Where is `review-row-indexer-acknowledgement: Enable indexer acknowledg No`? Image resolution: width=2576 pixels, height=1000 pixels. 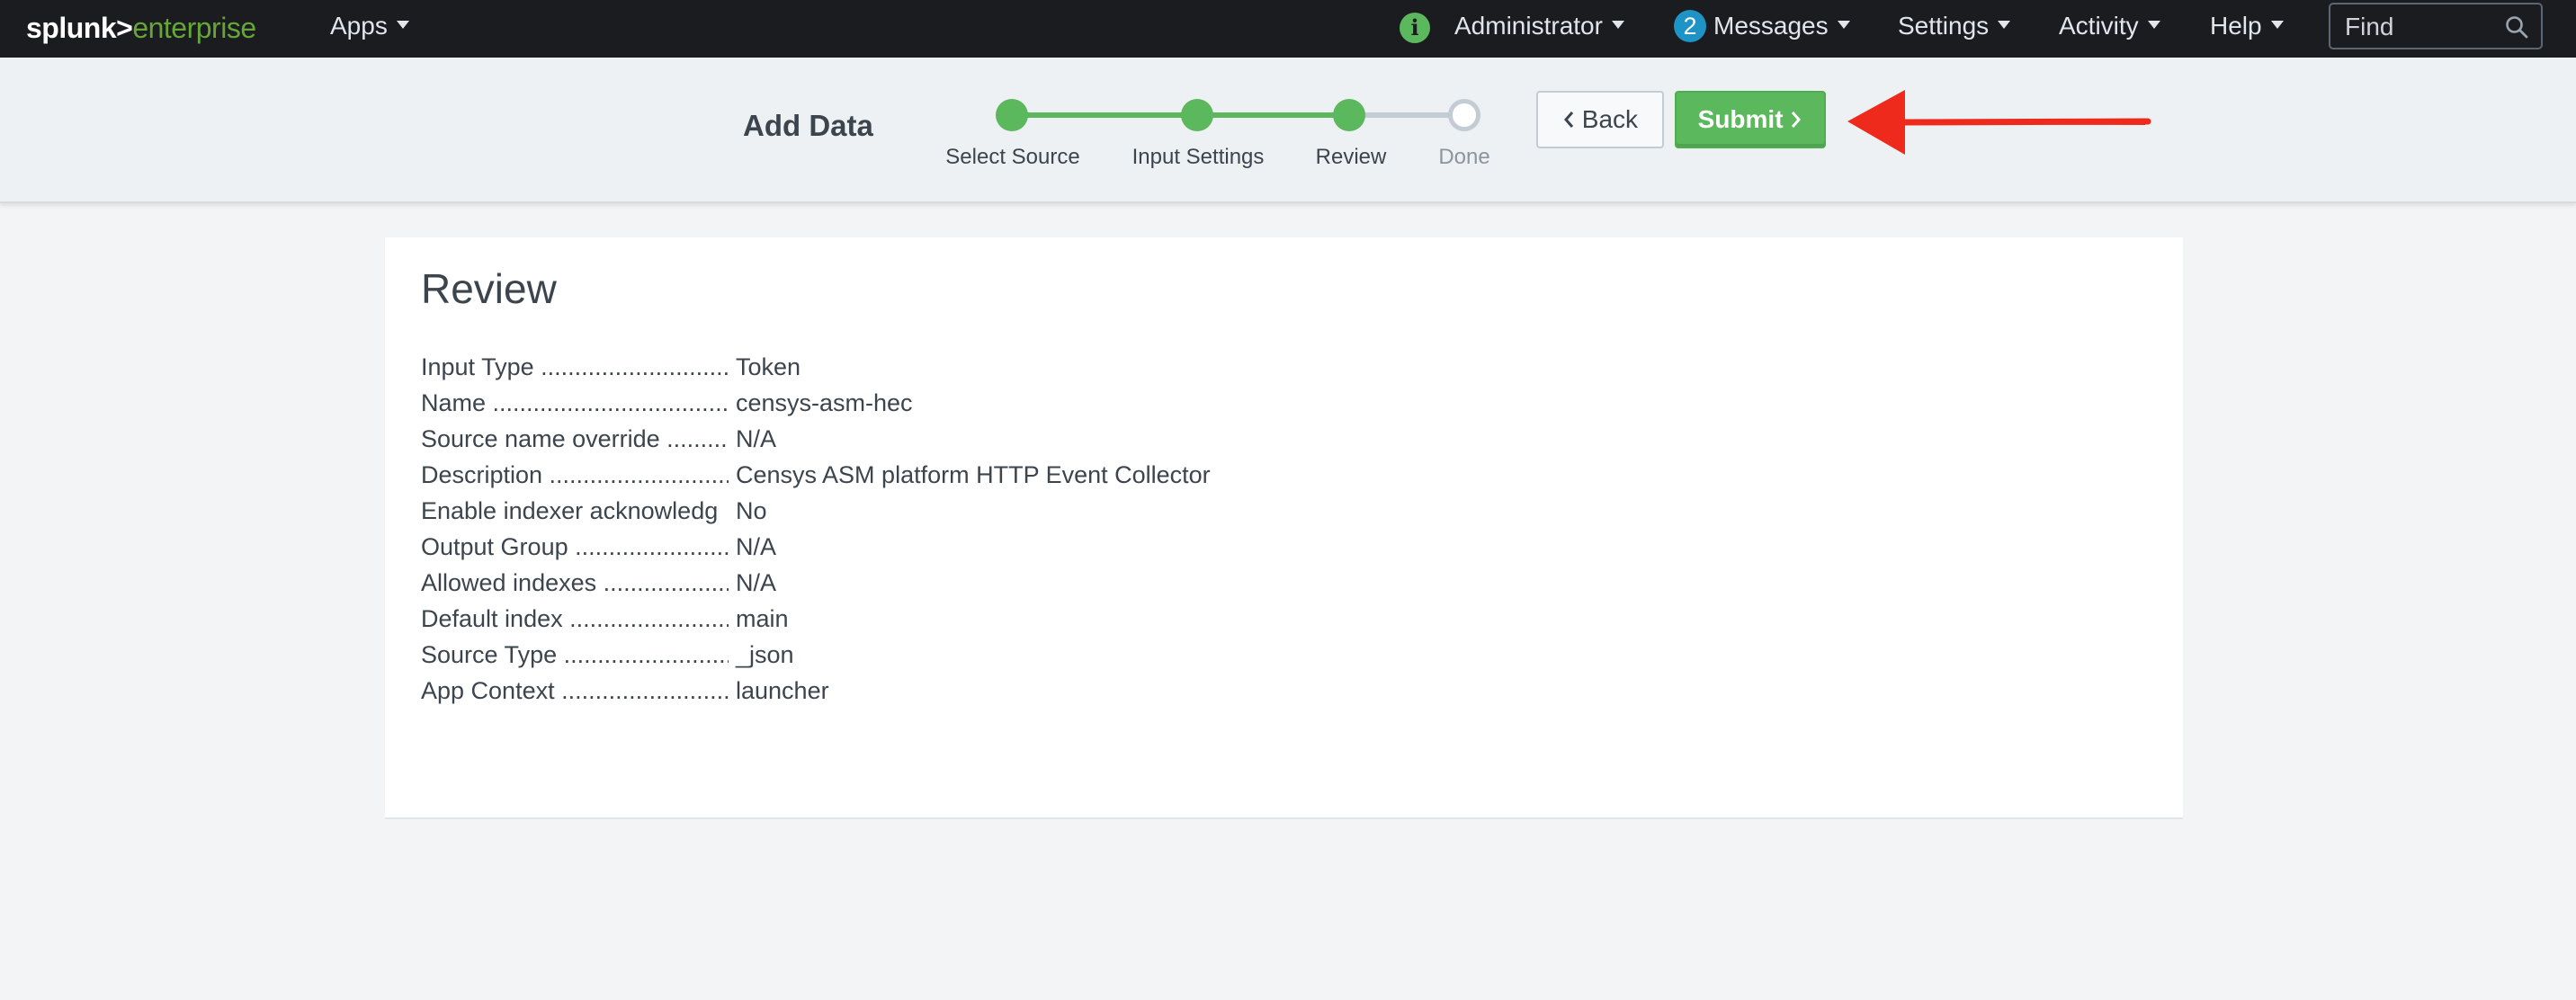
review-row-indexer-acknowledgement: Enable indexer acknowledg No is located at coordinates (960, 511).